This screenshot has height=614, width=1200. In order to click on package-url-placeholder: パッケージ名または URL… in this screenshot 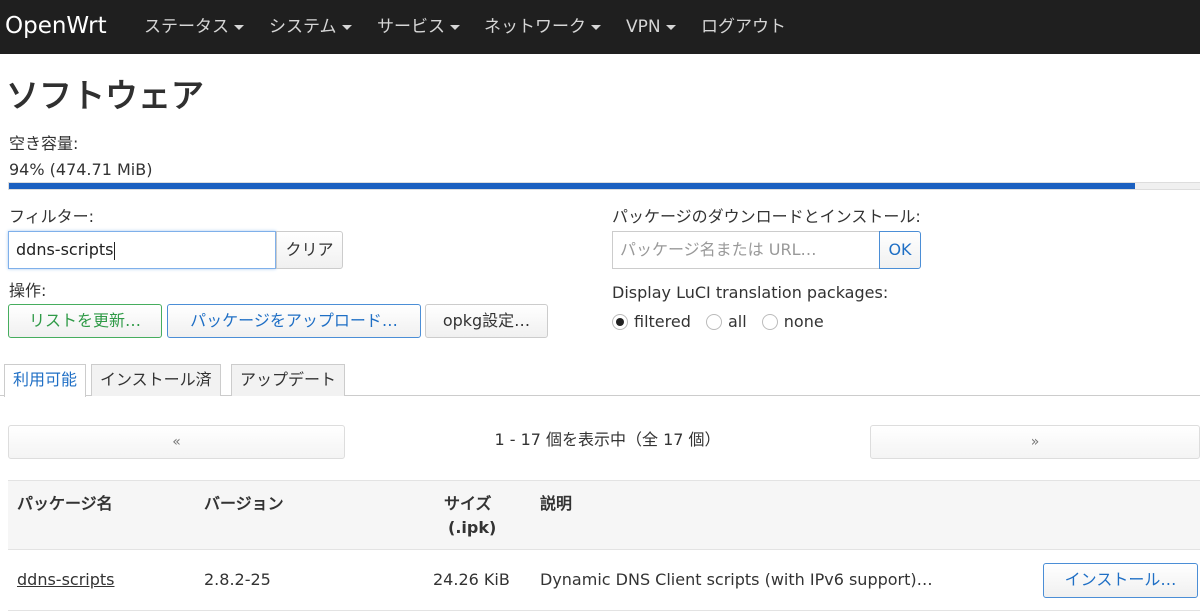, I will do `click(718, 249)`.